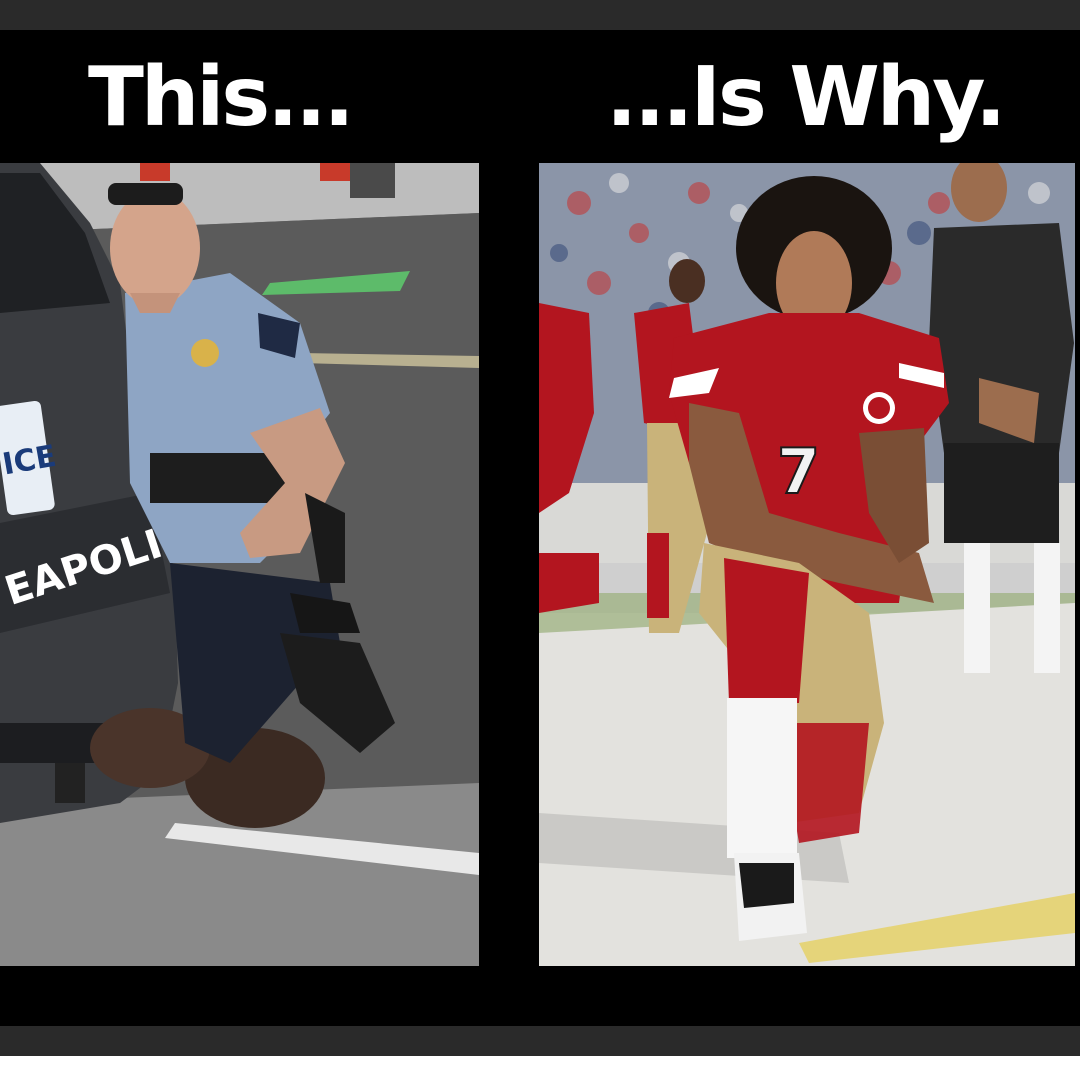 This screenshot has height=1074, width=1080. Describe the element at coordinates (806, 97) in the screenshot. I see `right-caption: ...Is Why.` at that location.